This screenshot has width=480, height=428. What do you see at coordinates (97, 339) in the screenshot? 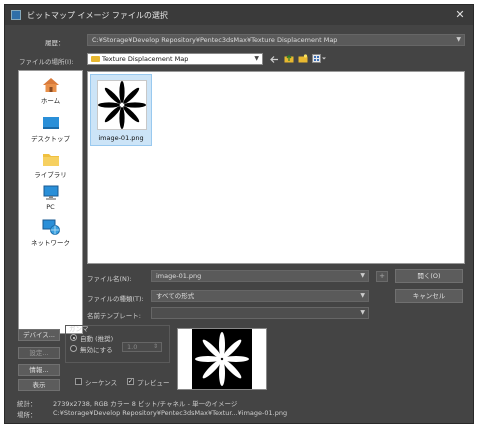
I see `gamma-auto-label: 自動 (推奨)` at bounding box center [97, 339].